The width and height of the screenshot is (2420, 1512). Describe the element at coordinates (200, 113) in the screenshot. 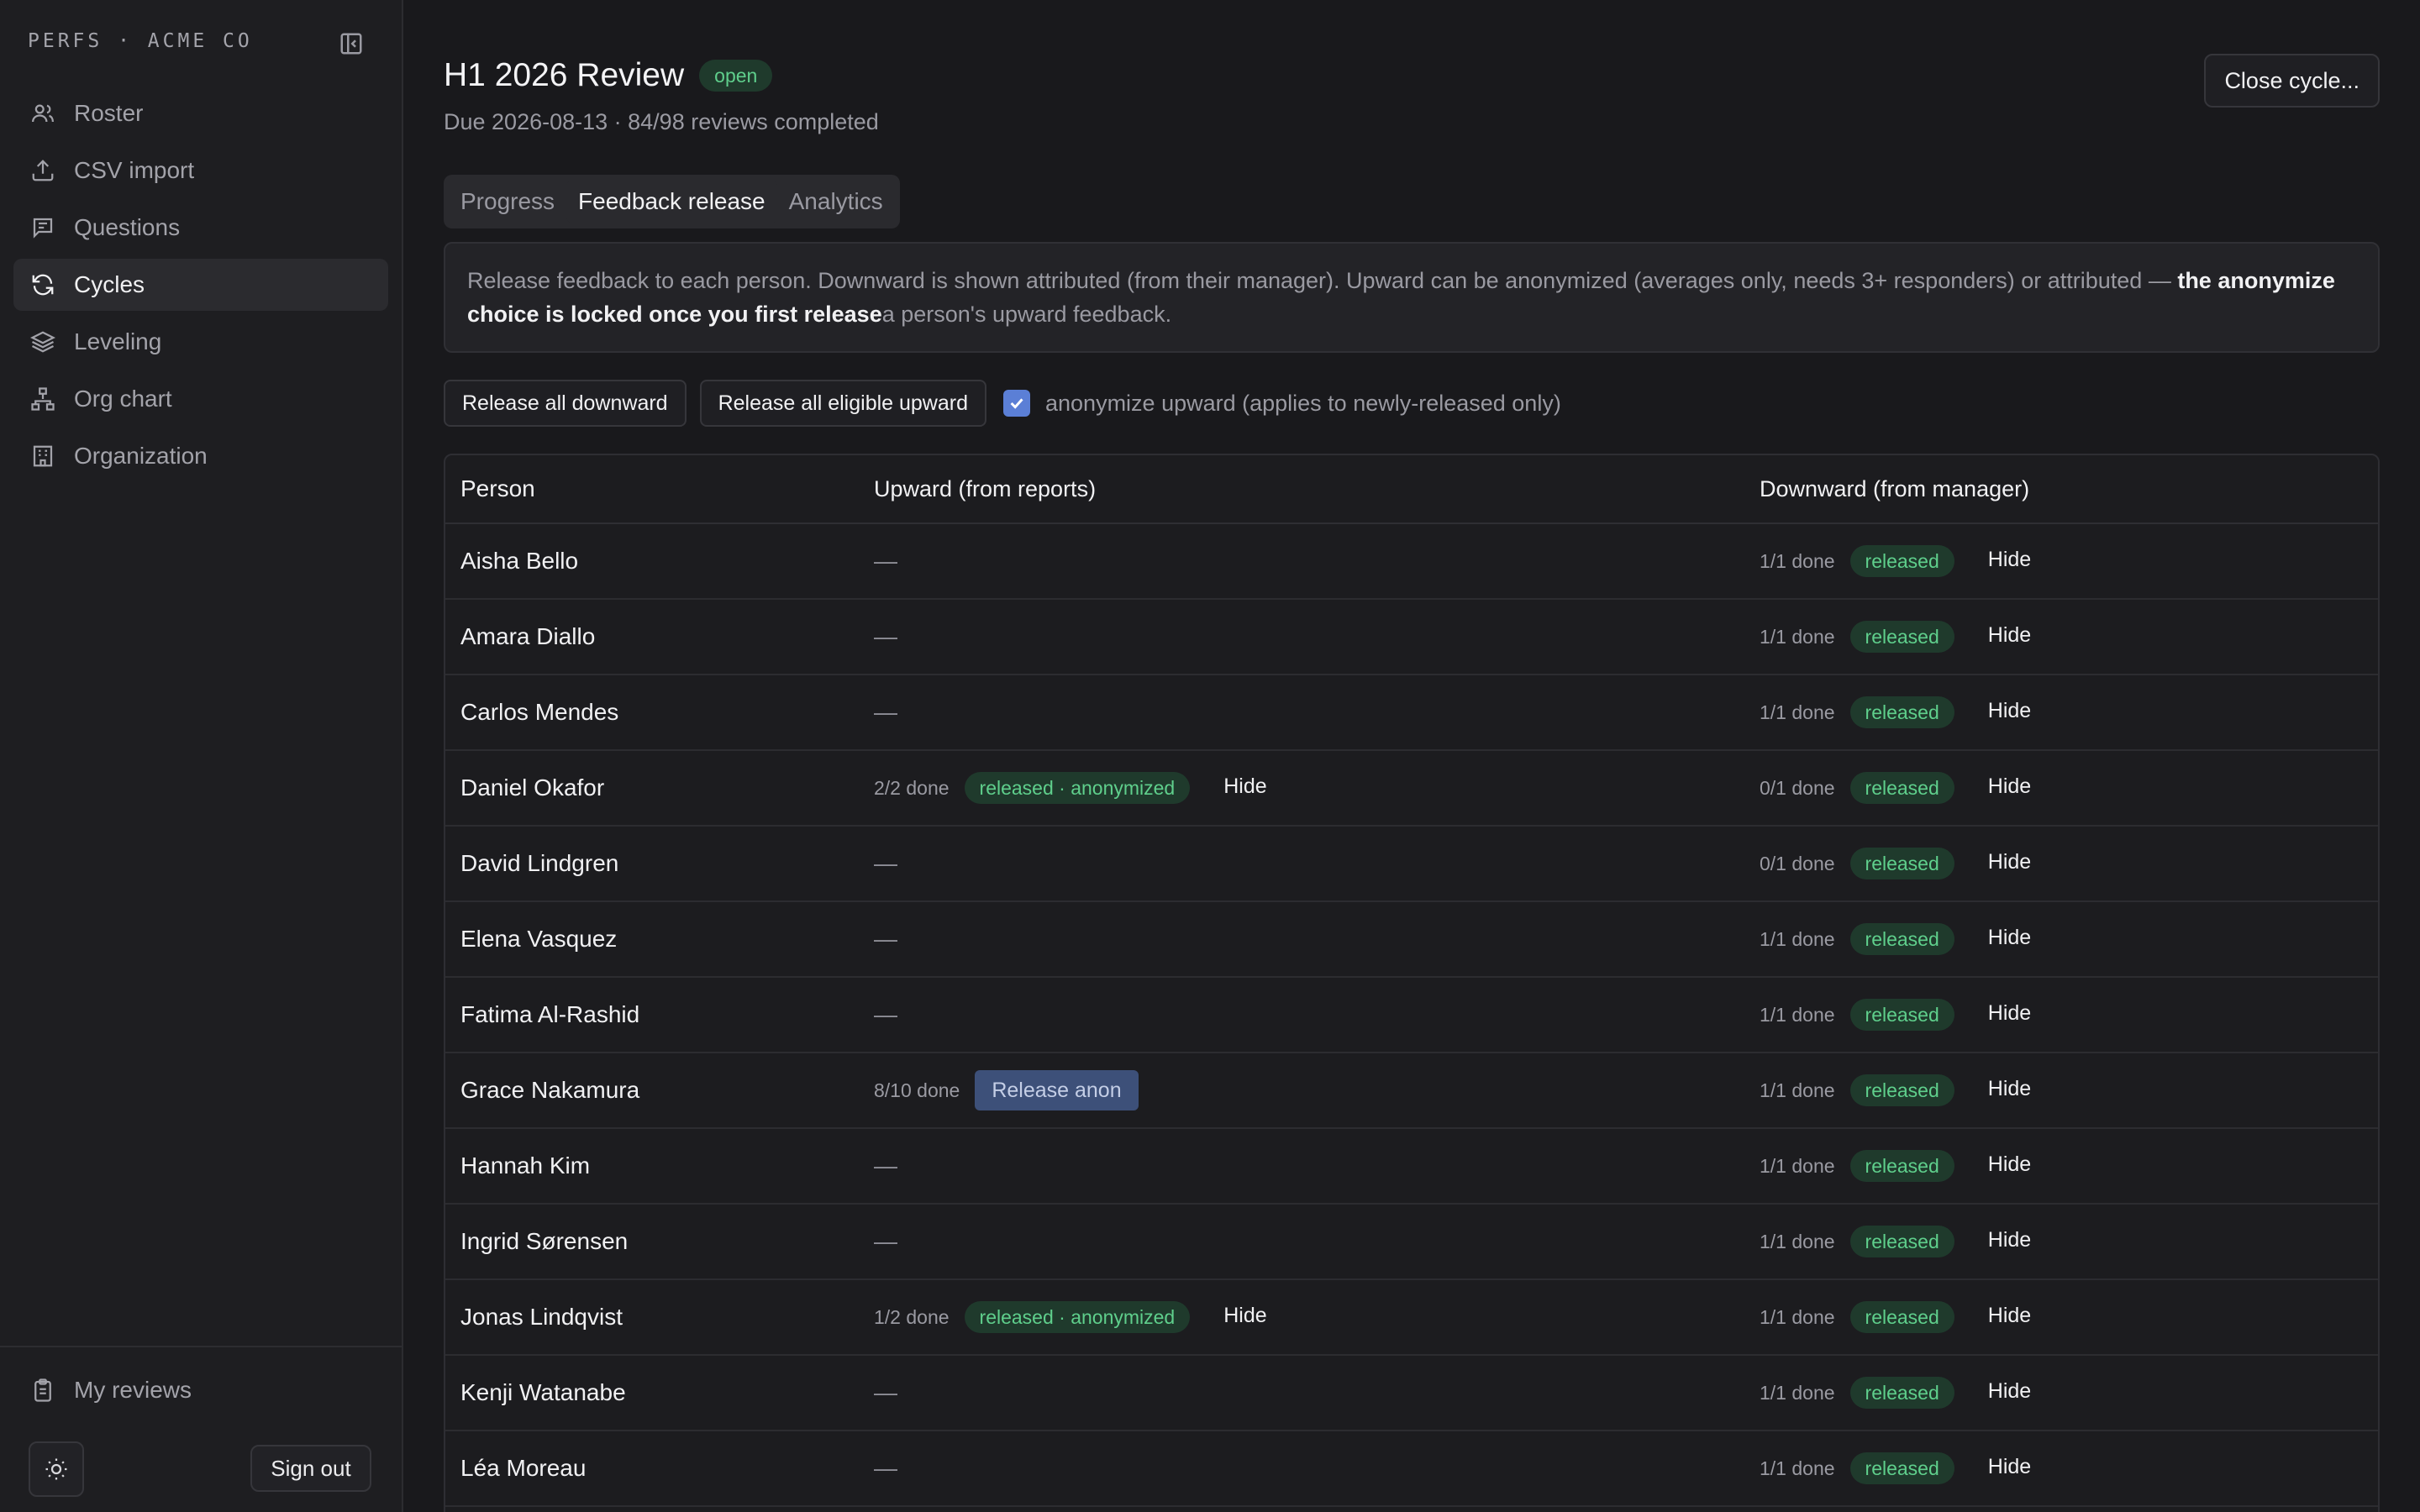

I see `sidebar-item-roster: Roster` at that location.